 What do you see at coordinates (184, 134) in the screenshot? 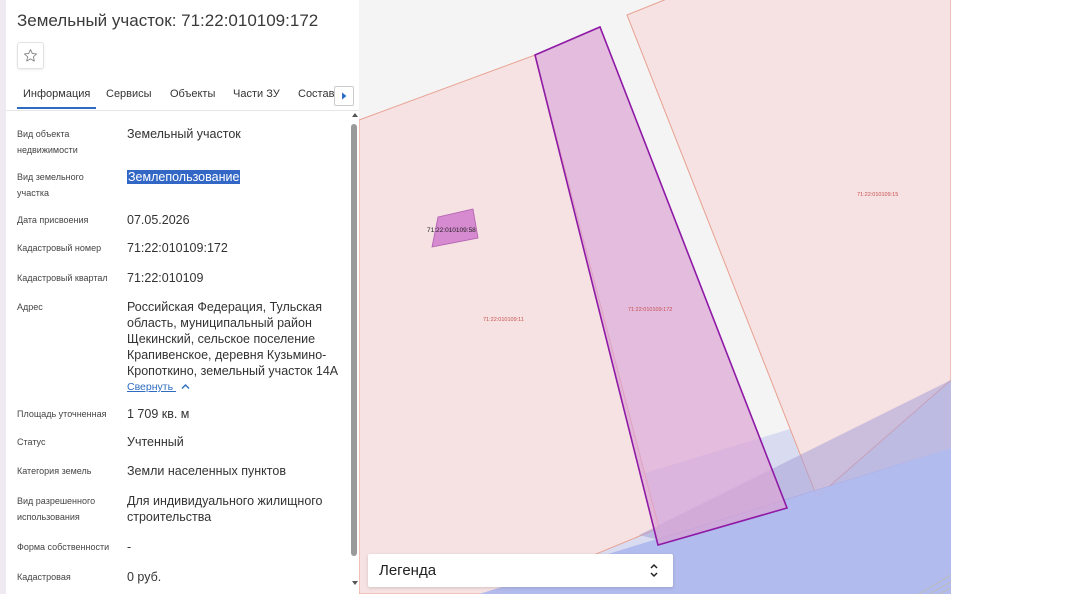
I see `object-type-value: Земельный участок` at bounding box center [184, 134].